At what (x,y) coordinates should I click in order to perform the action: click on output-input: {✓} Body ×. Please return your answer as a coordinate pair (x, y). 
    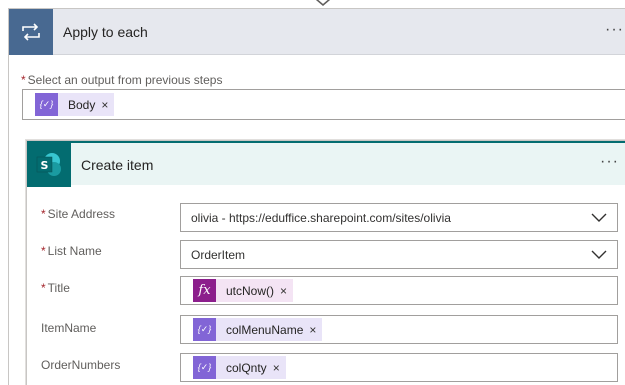
    Looking at the image, I should click on (323, 104).